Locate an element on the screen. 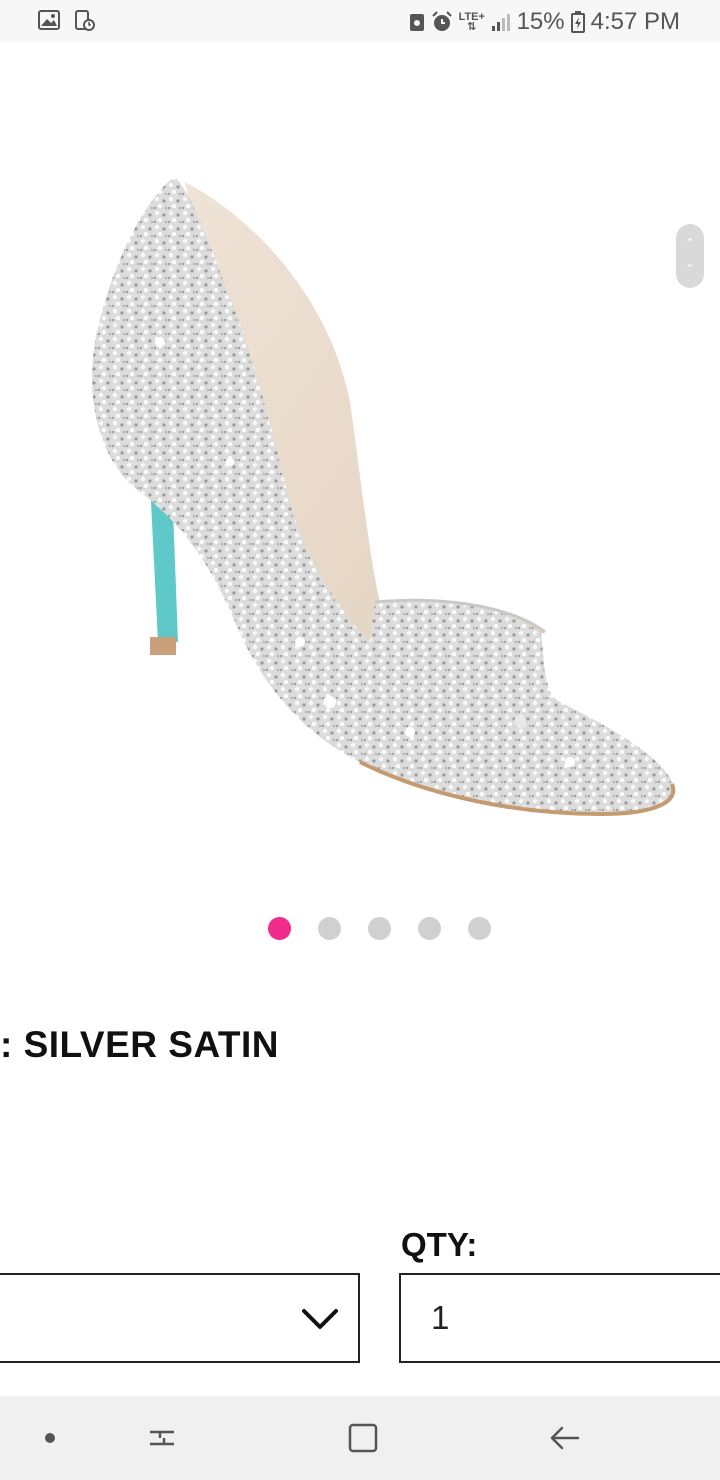 The image size is (720, 1480). home-icon is located at coordinates (363, 1438).